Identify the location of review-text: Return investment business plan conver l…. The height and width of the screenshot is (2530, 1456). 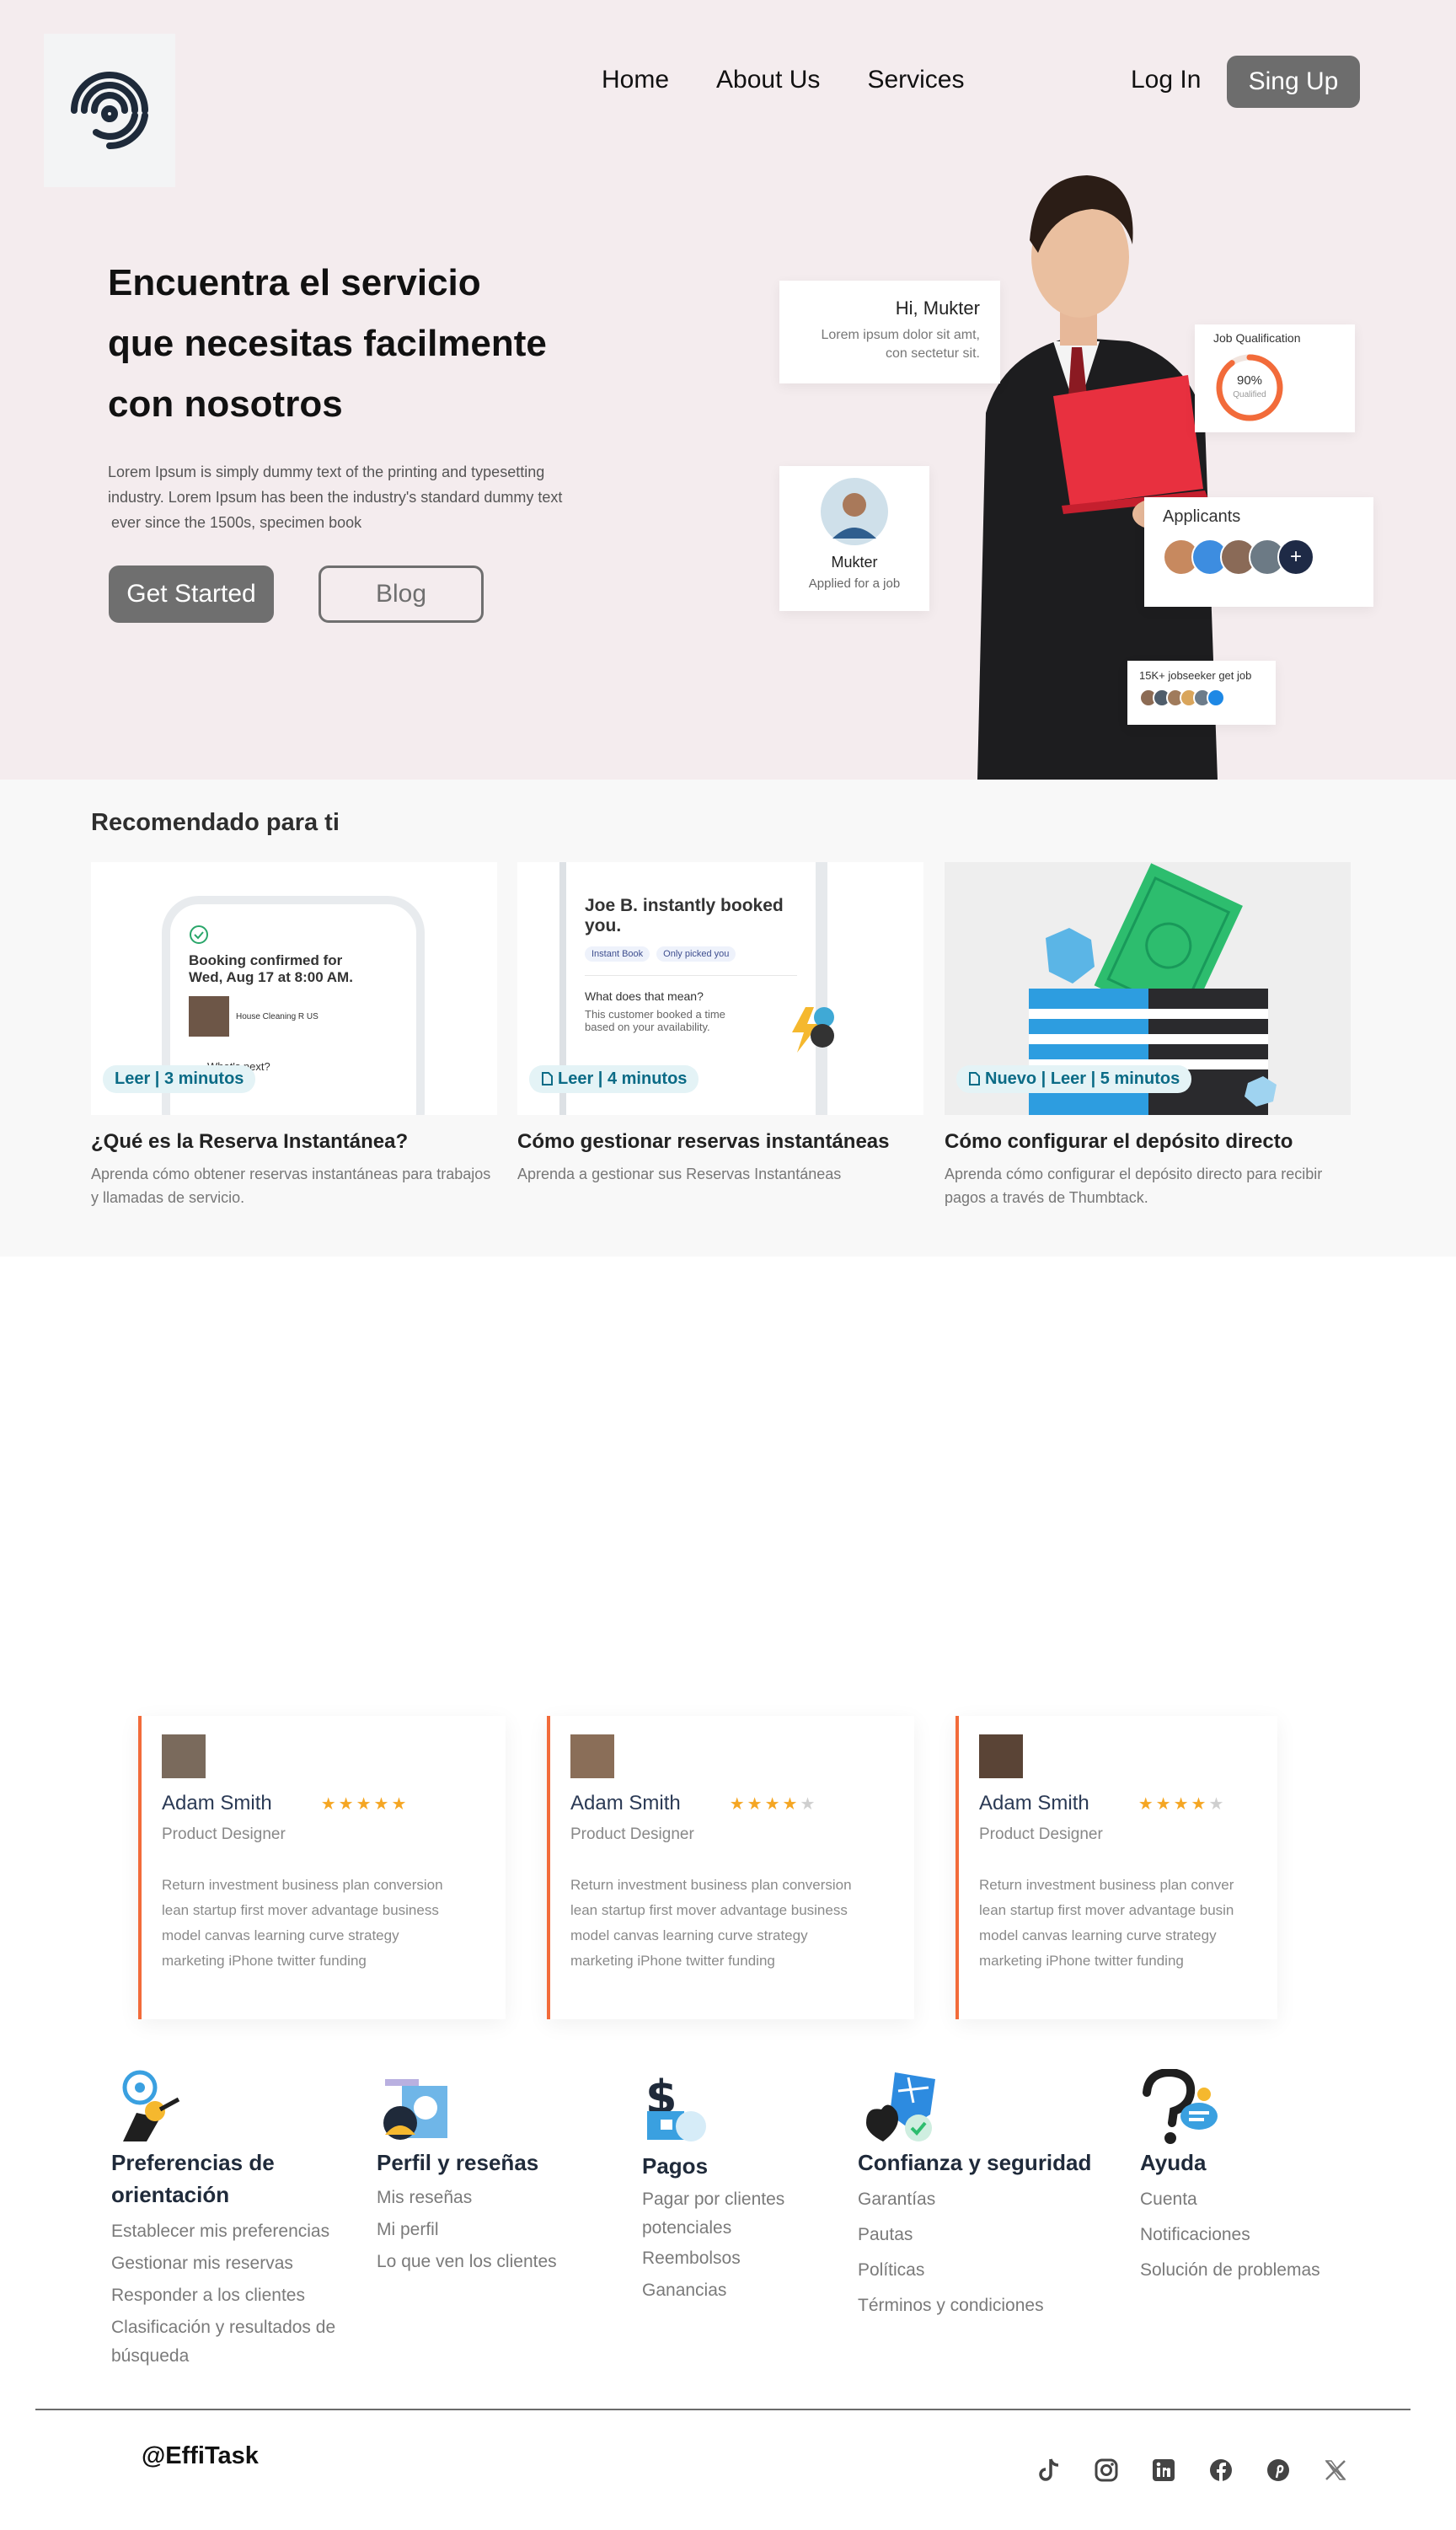
(1118, 1923).